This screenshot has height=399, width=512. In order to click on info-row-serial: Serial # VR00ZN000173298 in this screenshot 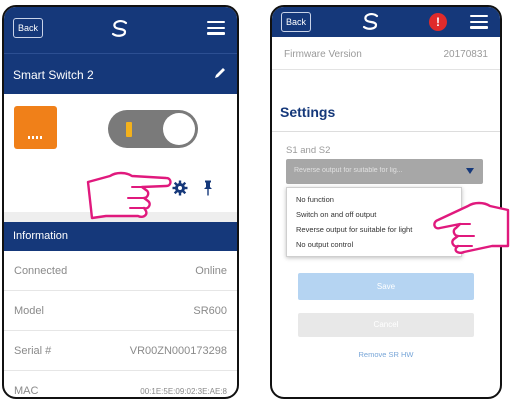, I will do `click(120, 351)`.